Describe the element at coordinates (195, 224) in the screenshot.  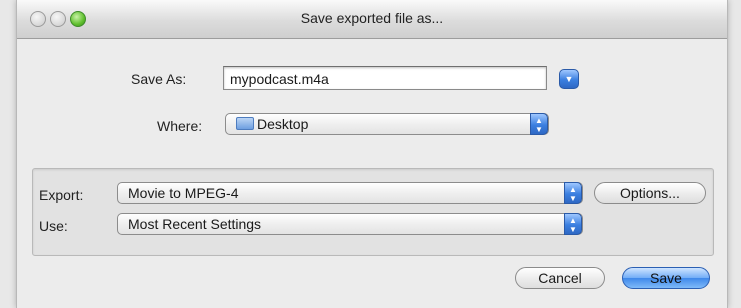
I see `use-value: Most Recent Settings` at that location.